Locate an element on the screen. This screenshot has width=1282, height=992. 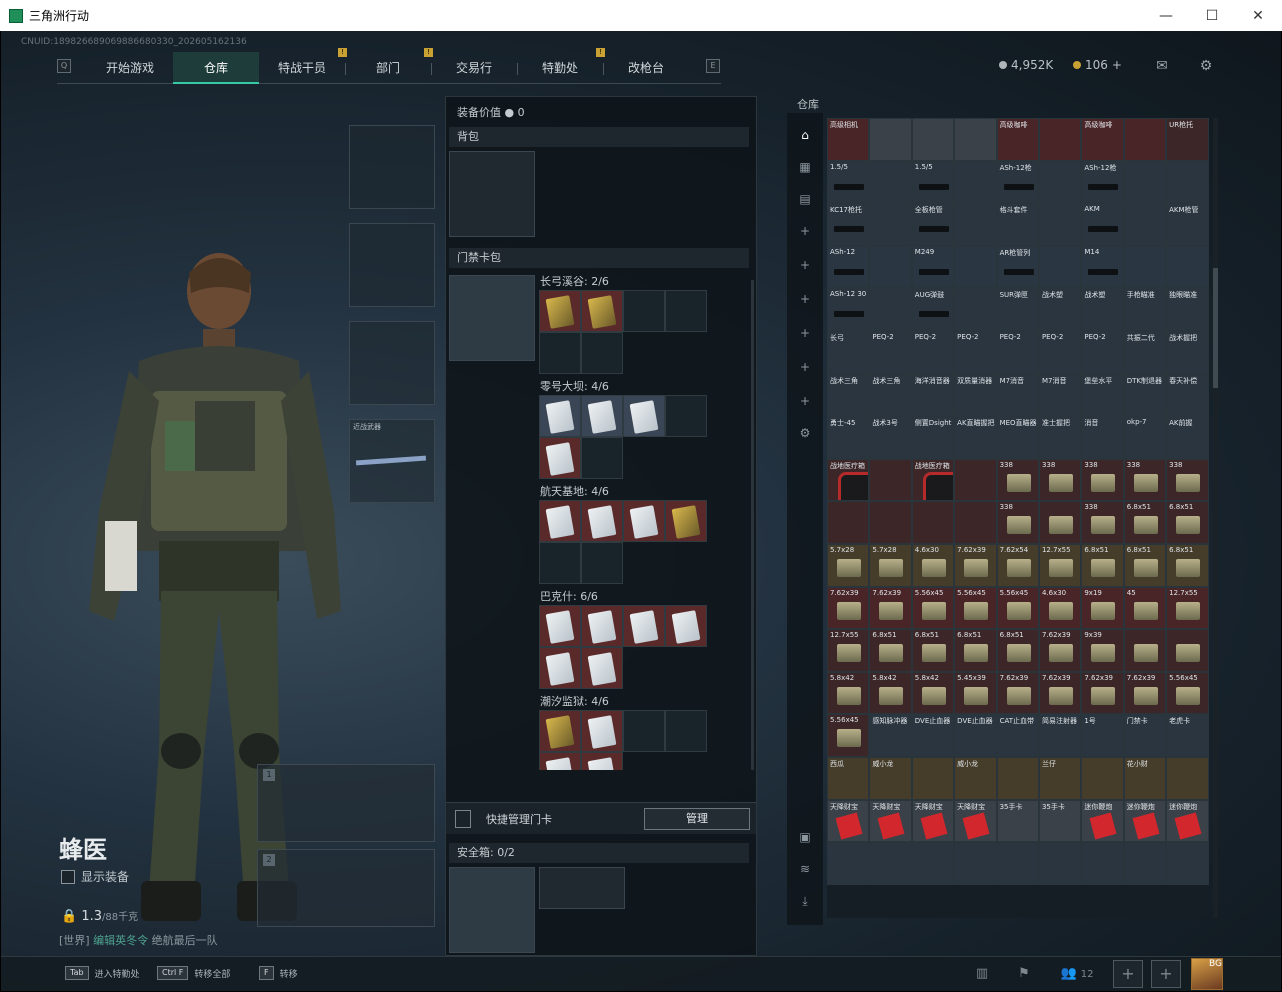
warehouse-item: 1.5/5 is located at coordinates (848, 182).